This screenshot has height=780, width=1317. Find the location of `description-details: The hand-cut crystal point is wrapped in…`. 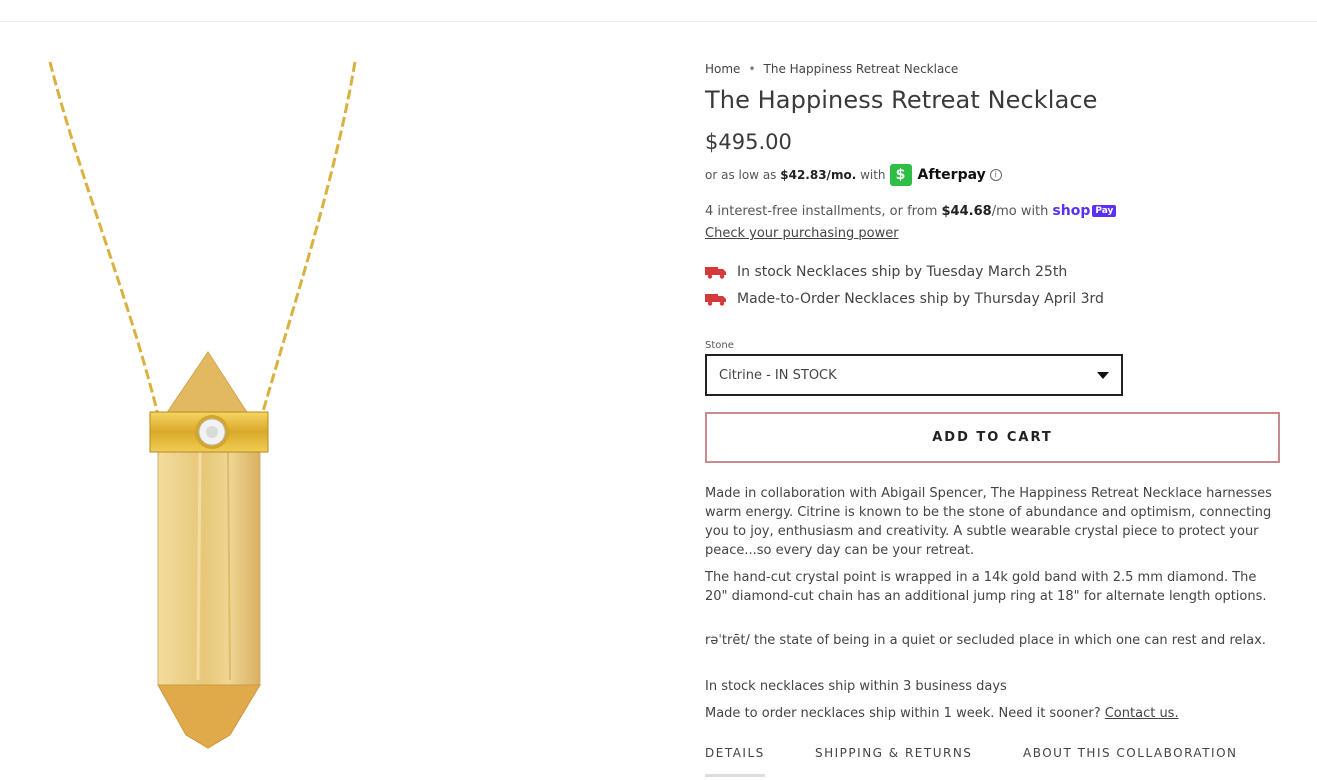

description-details: The hand-cut crystal point is wrapped in… is located at coordinates (986, 587).